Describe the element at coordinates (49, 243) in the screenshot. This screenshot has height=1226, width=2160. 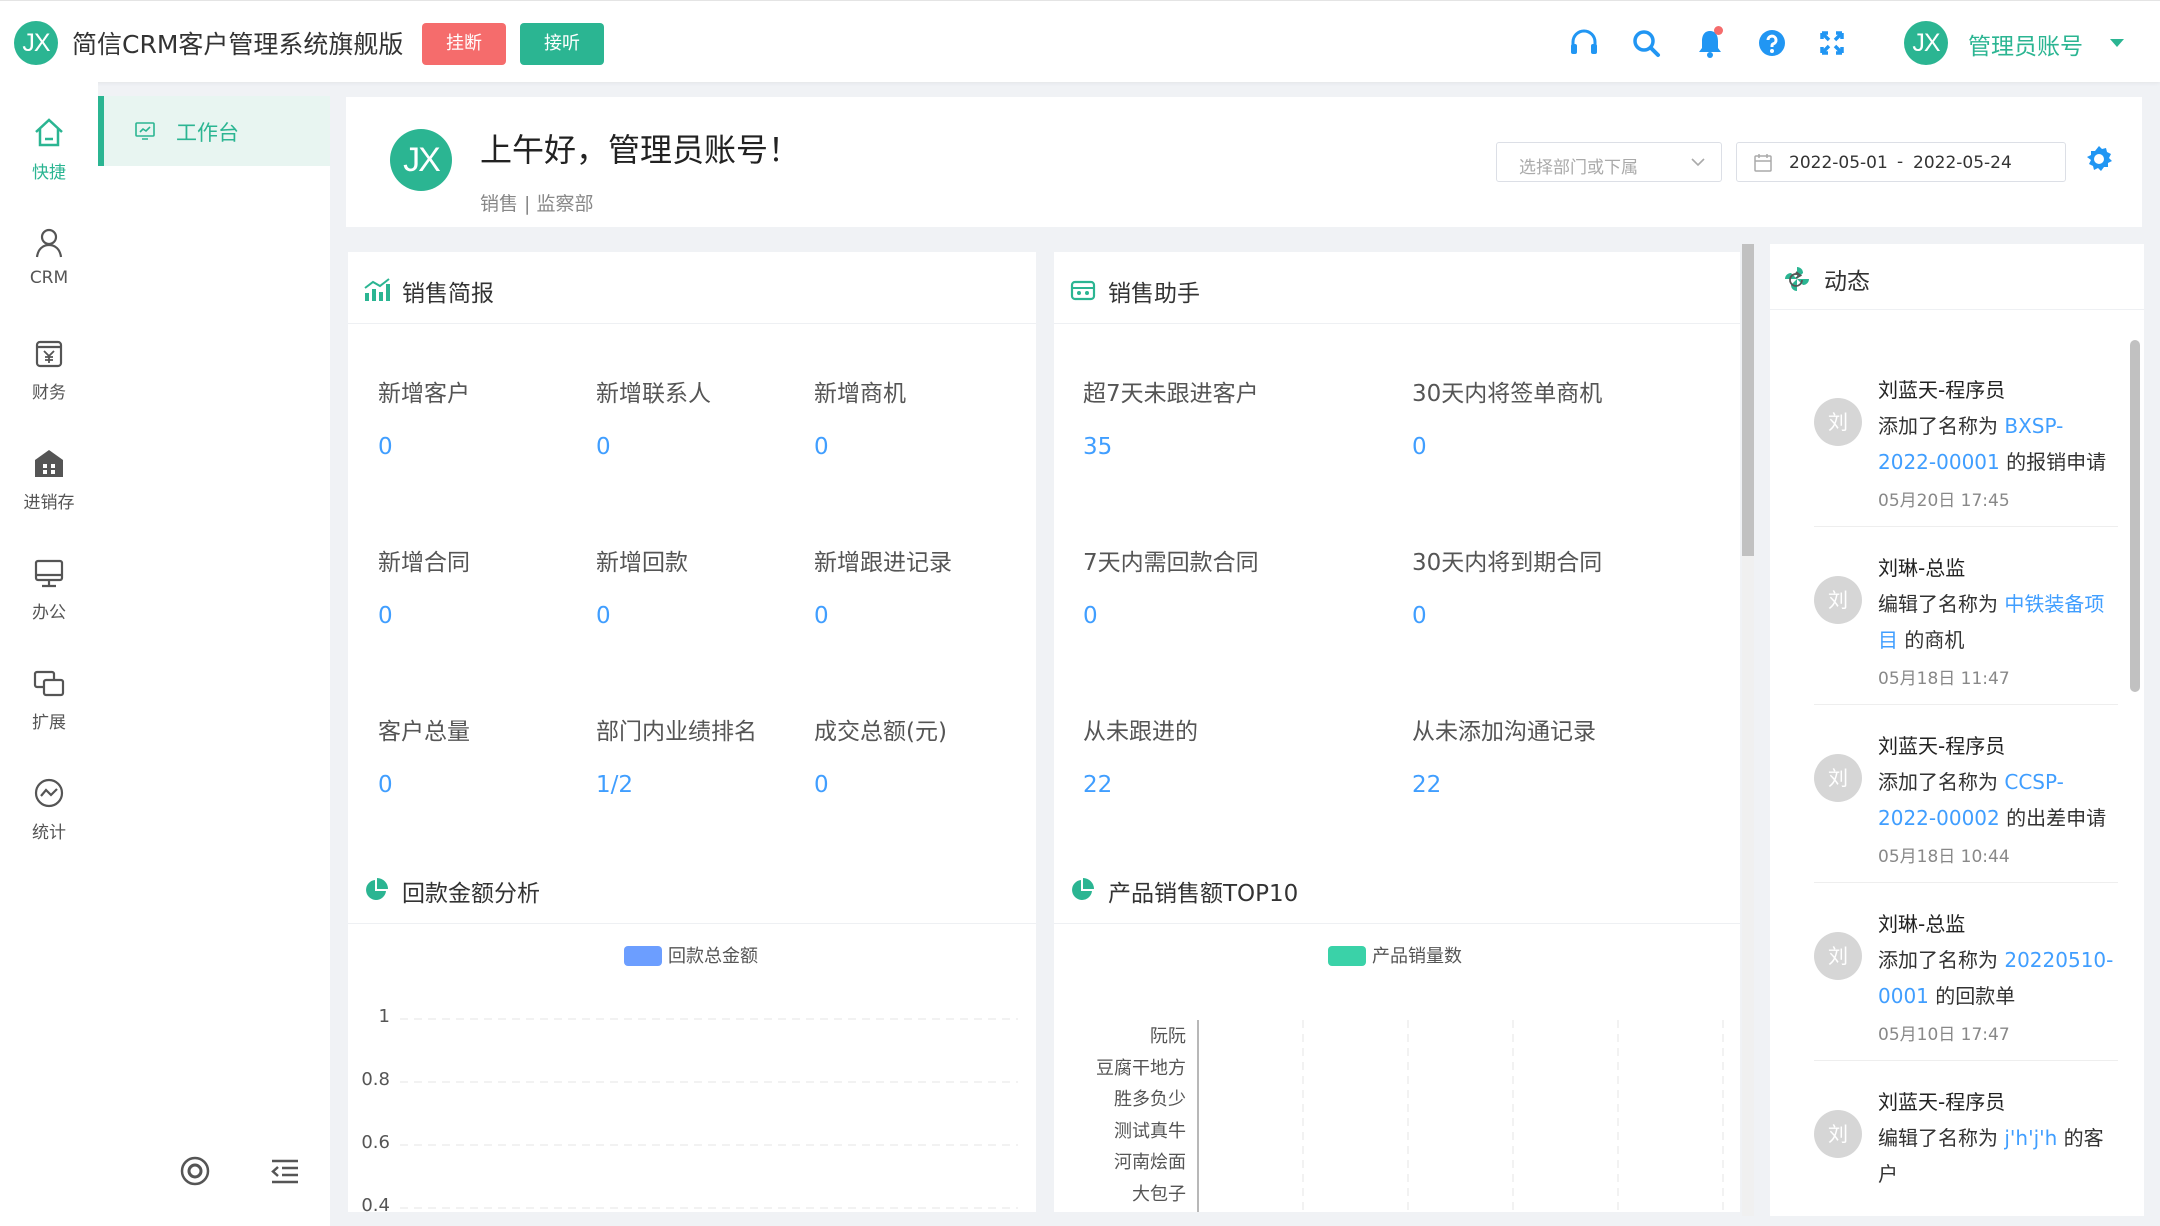
I see `user-icon` at that location.